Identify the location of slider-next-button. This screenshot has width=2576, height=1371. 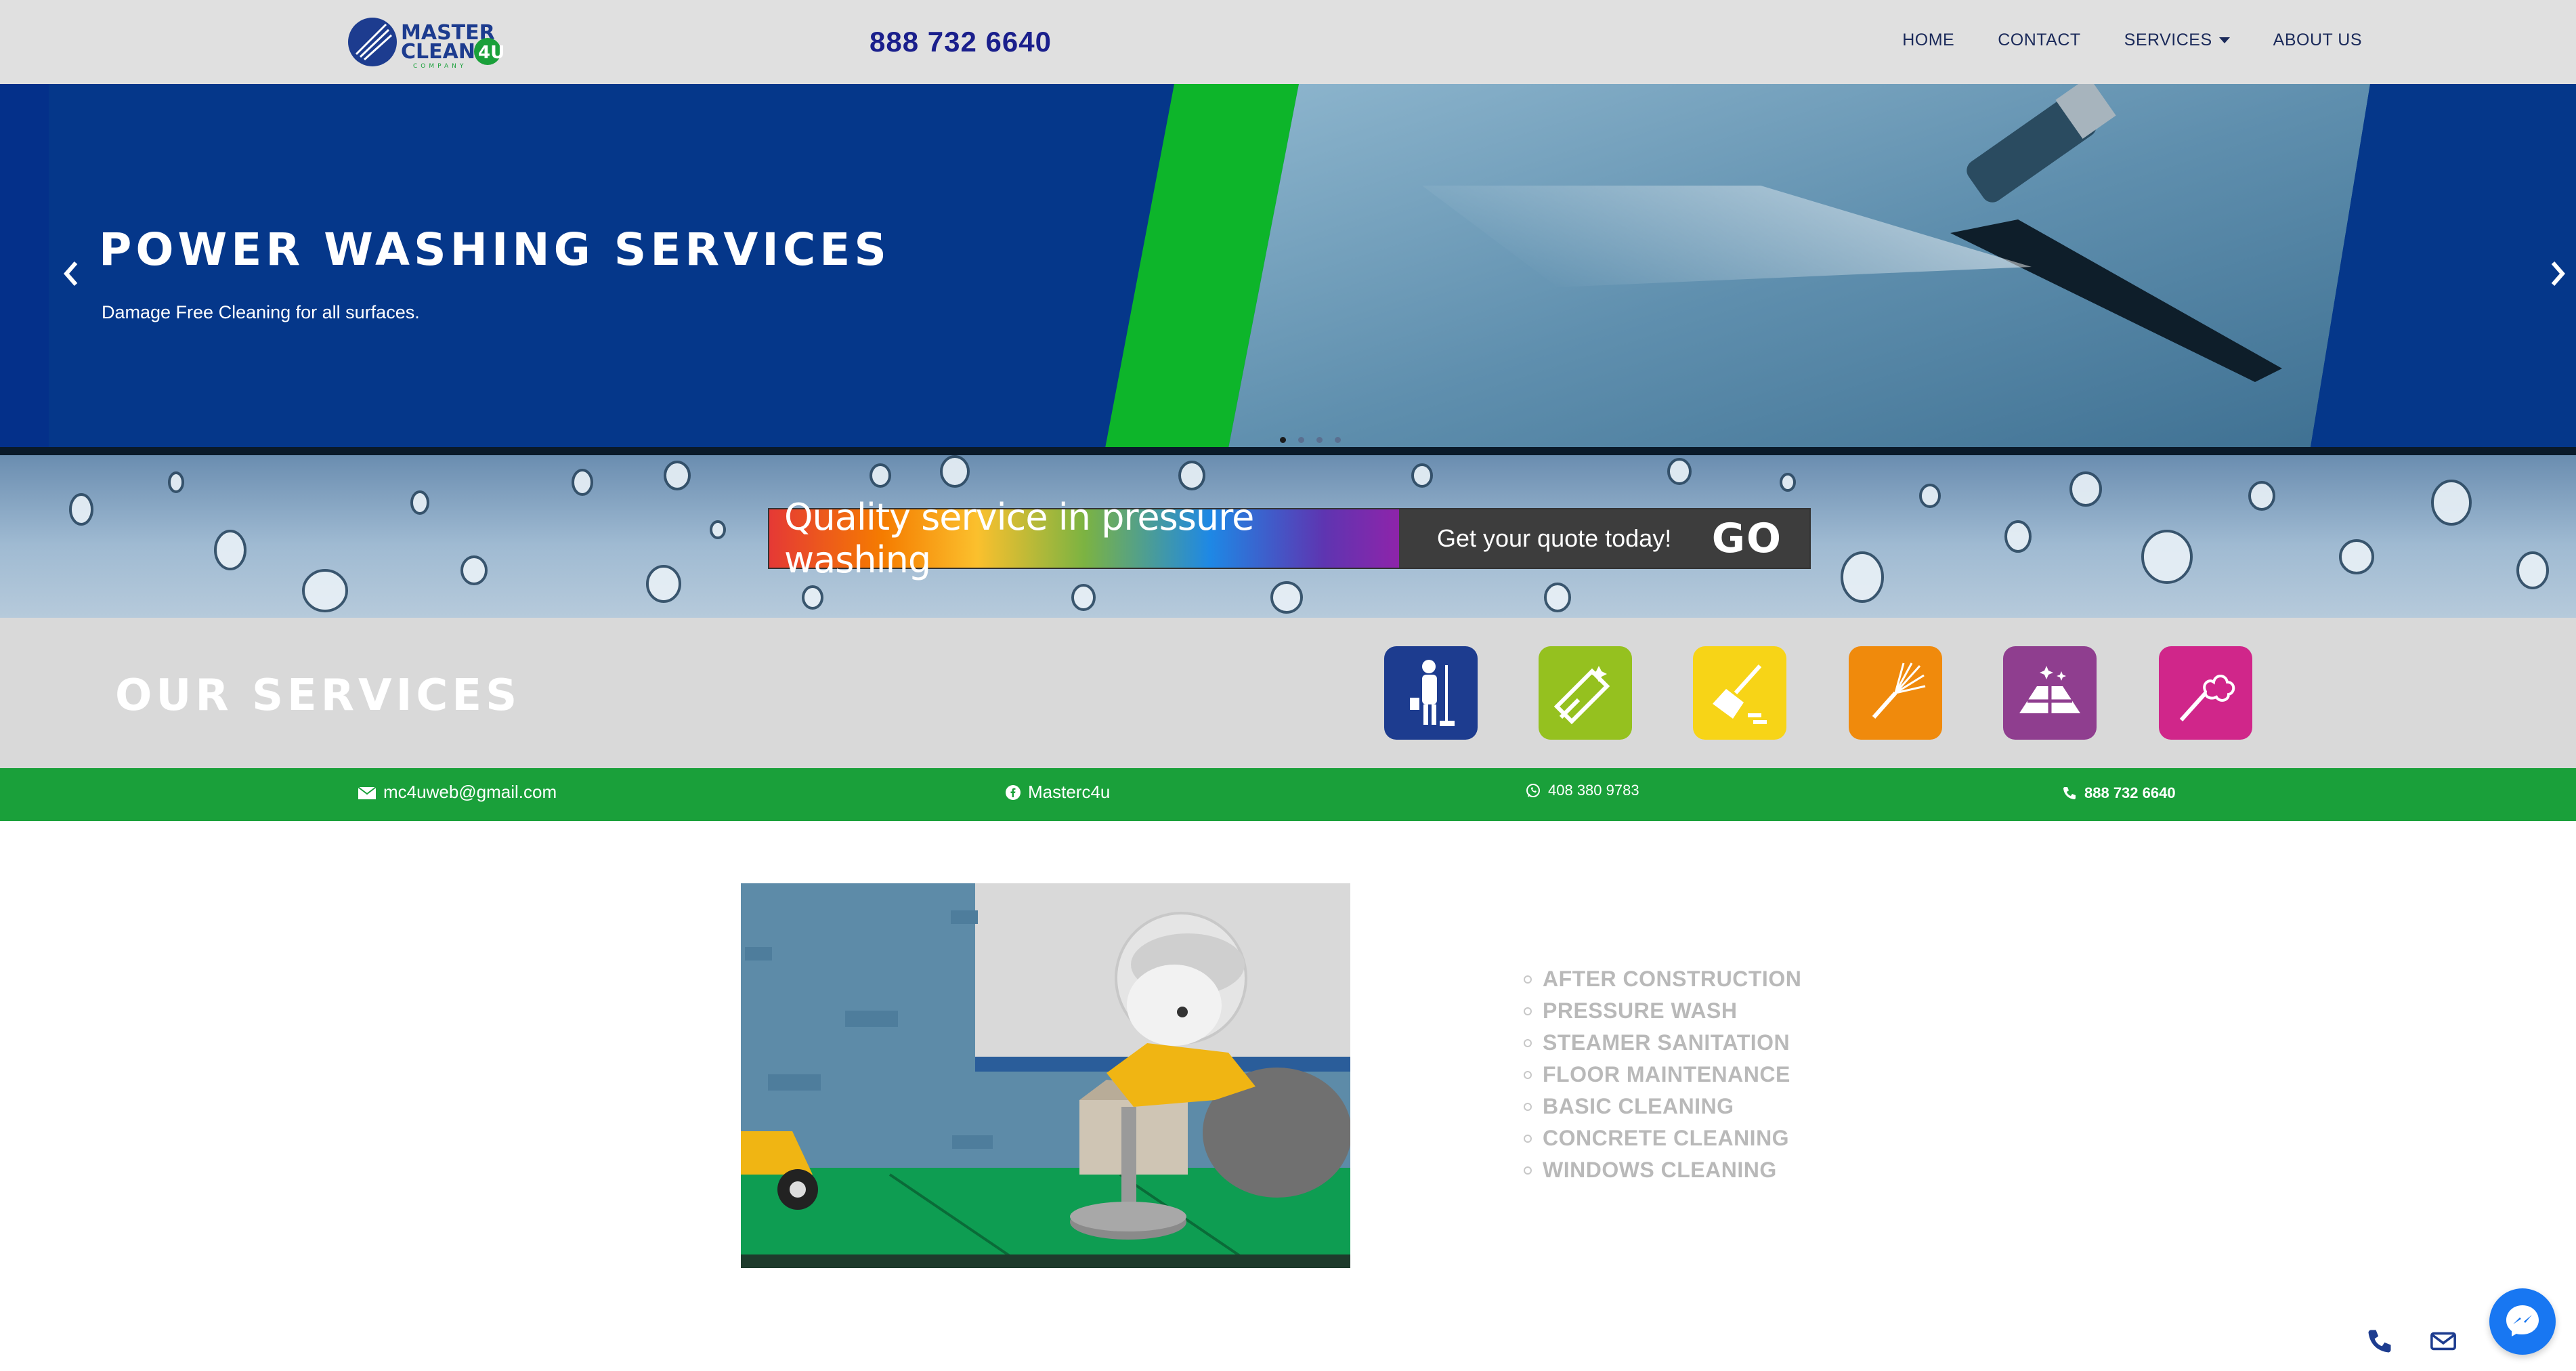
(2557, 273).